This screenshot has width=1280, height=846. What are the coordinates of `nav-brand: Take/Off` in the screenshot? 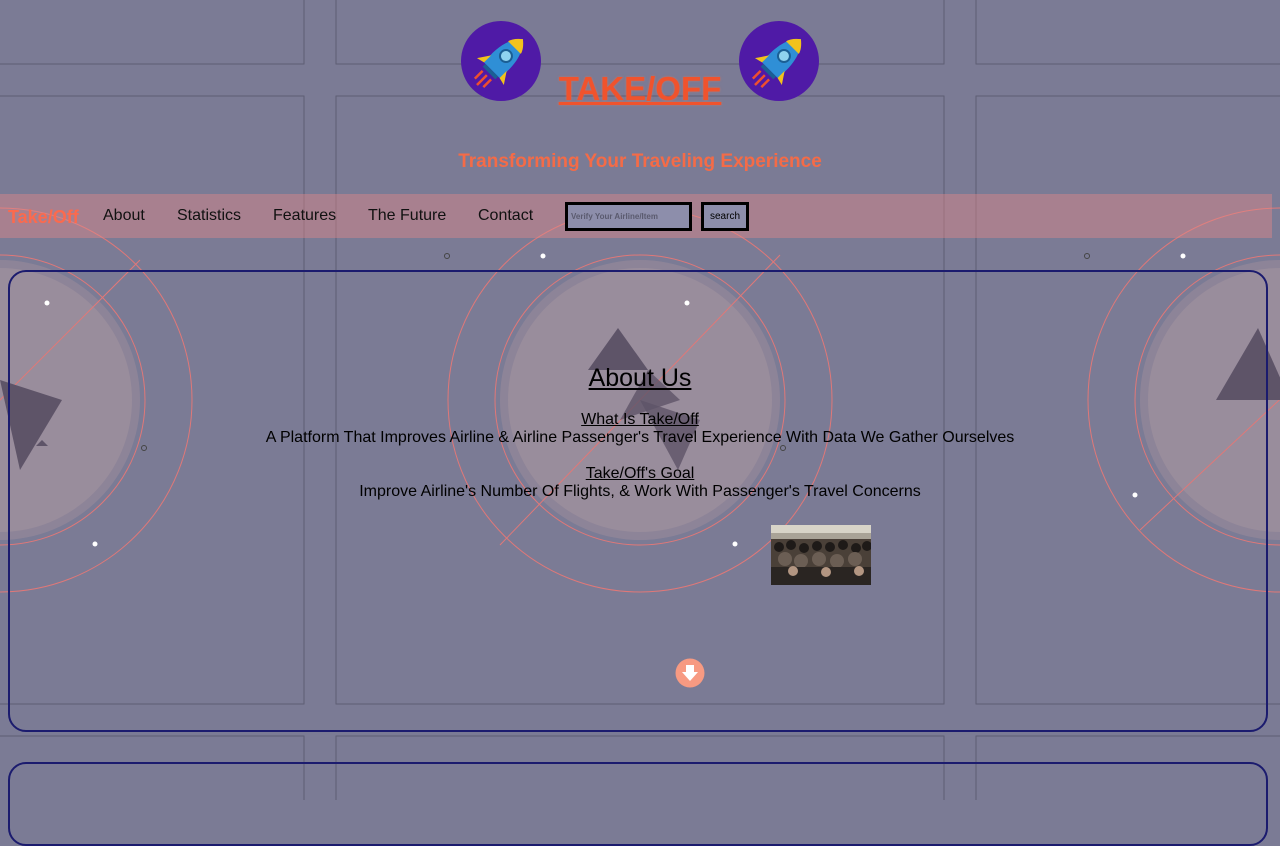 It's located at (43, 217).